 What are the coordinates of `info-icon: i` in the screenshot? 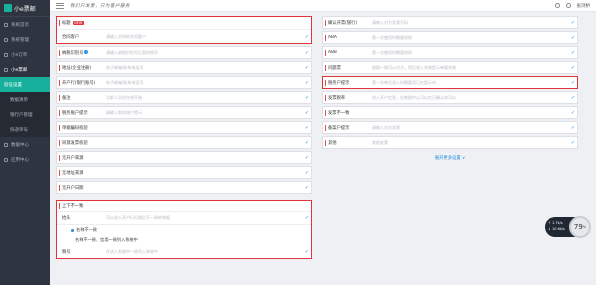 It's located at (86, 52).